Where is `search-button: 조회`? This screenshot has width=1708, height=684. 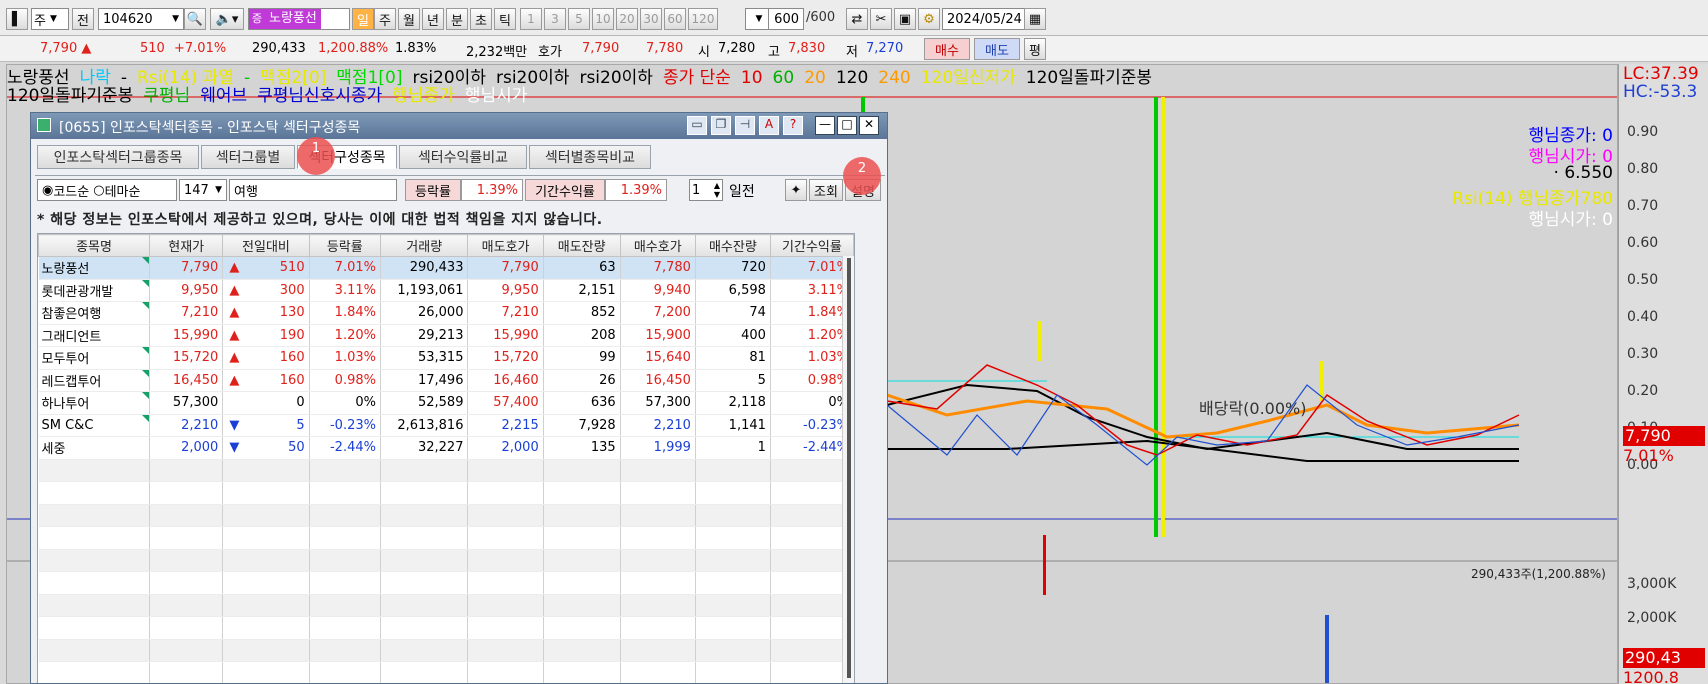
search-button: 조회 is located at coordinates (826, 190).